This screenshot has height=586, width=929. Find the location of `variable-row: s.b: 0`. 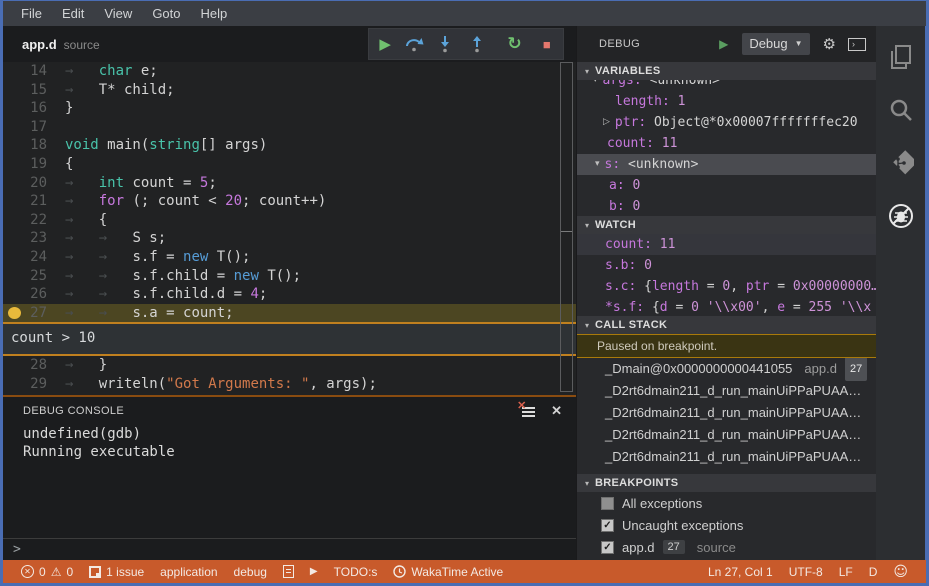

variable-row: s.b: 0 is located at coordinates (726, 265).